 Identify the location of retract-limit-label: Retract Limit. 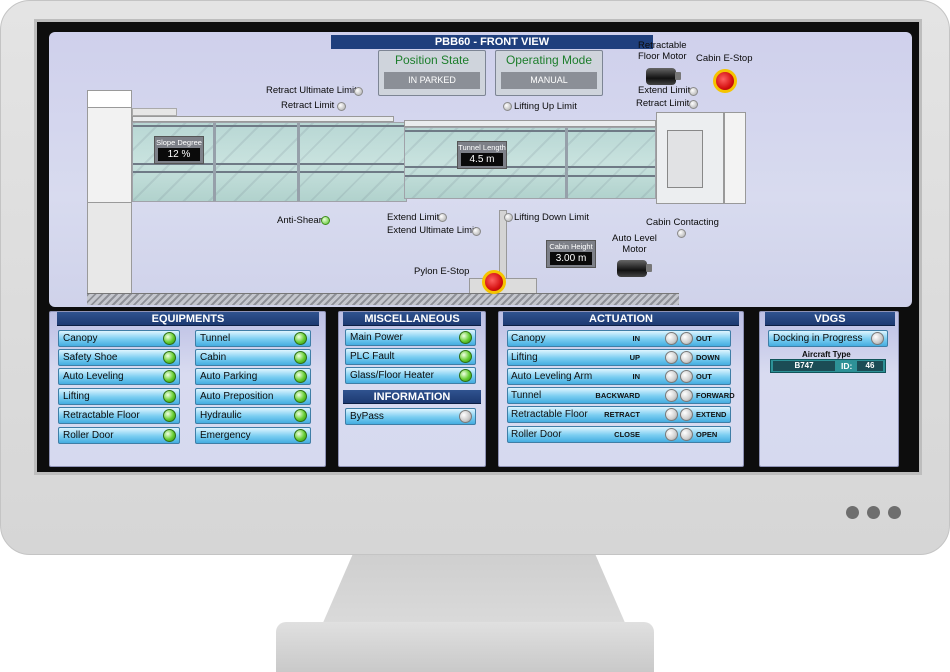
(308, 105).